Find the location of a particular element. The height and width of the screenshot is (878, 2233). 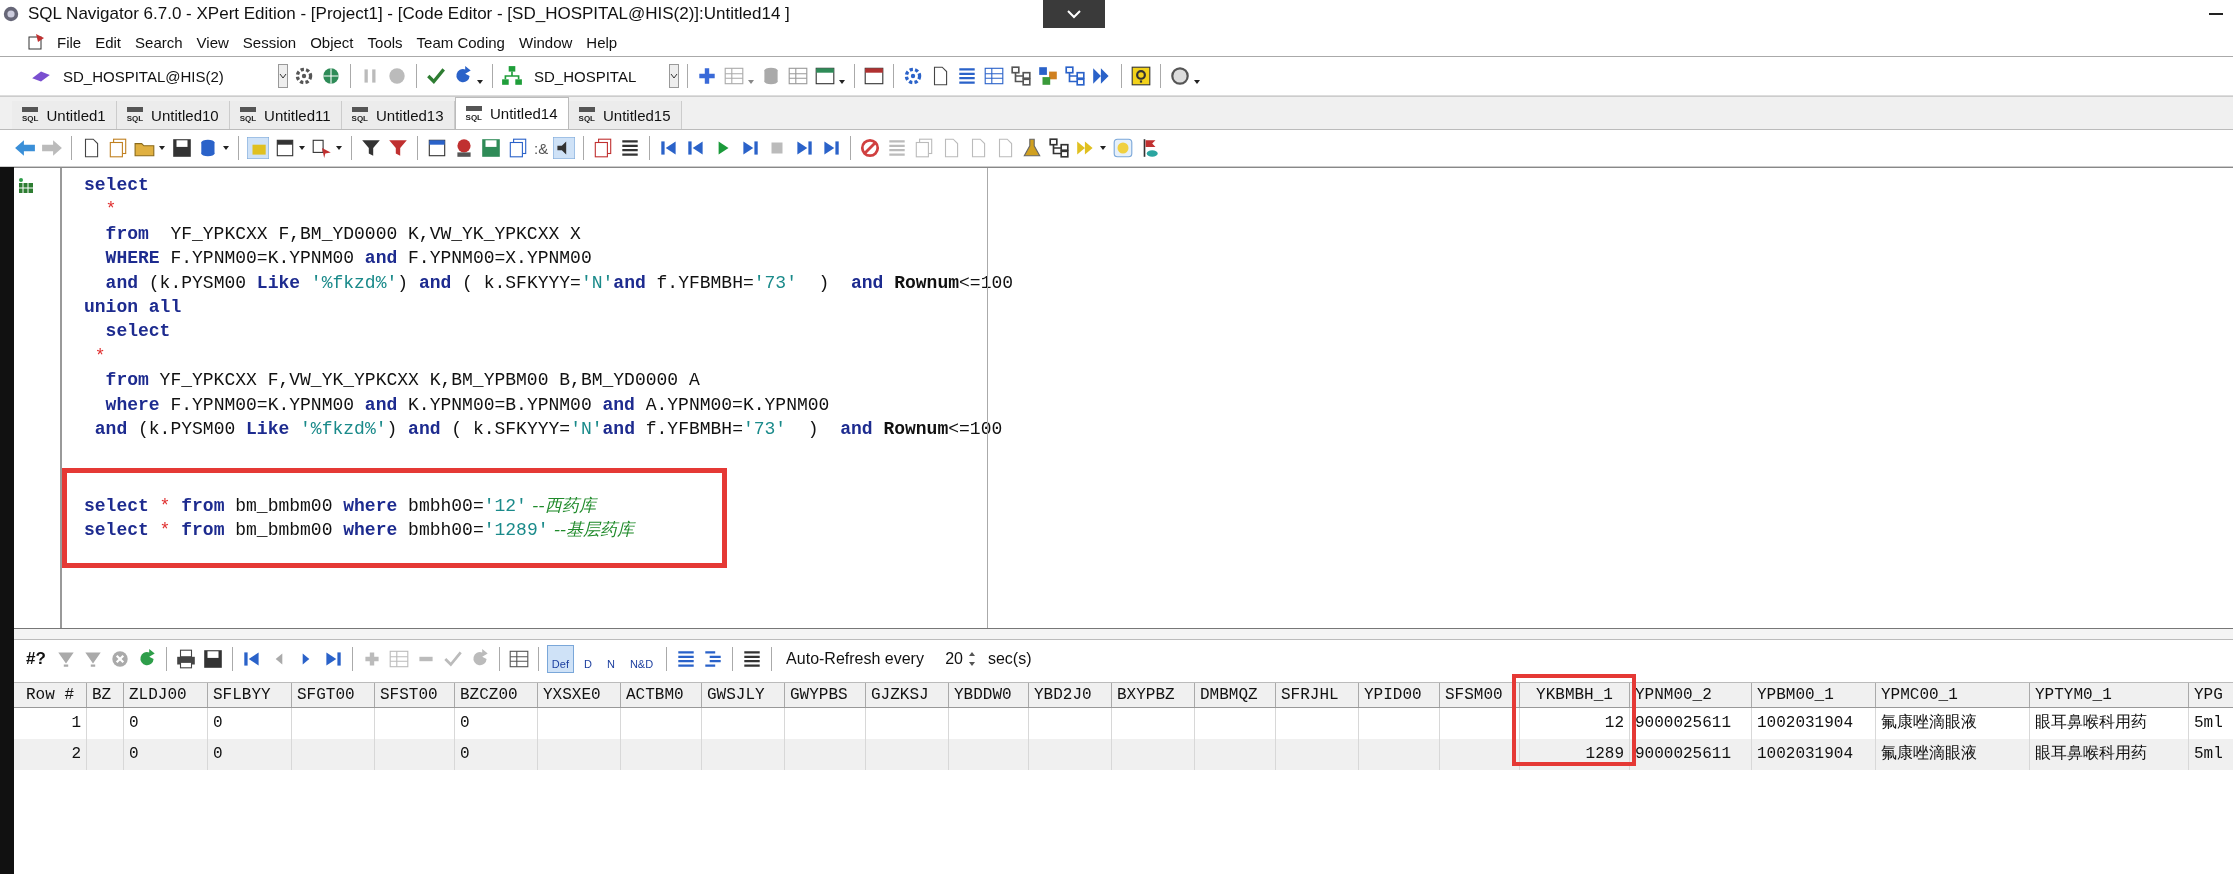

code-line: where F.YPNM00=K.YPNM00 and K.YPNM00=B.YPNM00 and A.YPNM00=K.YPNM00 is located at coordinates (467, 404).